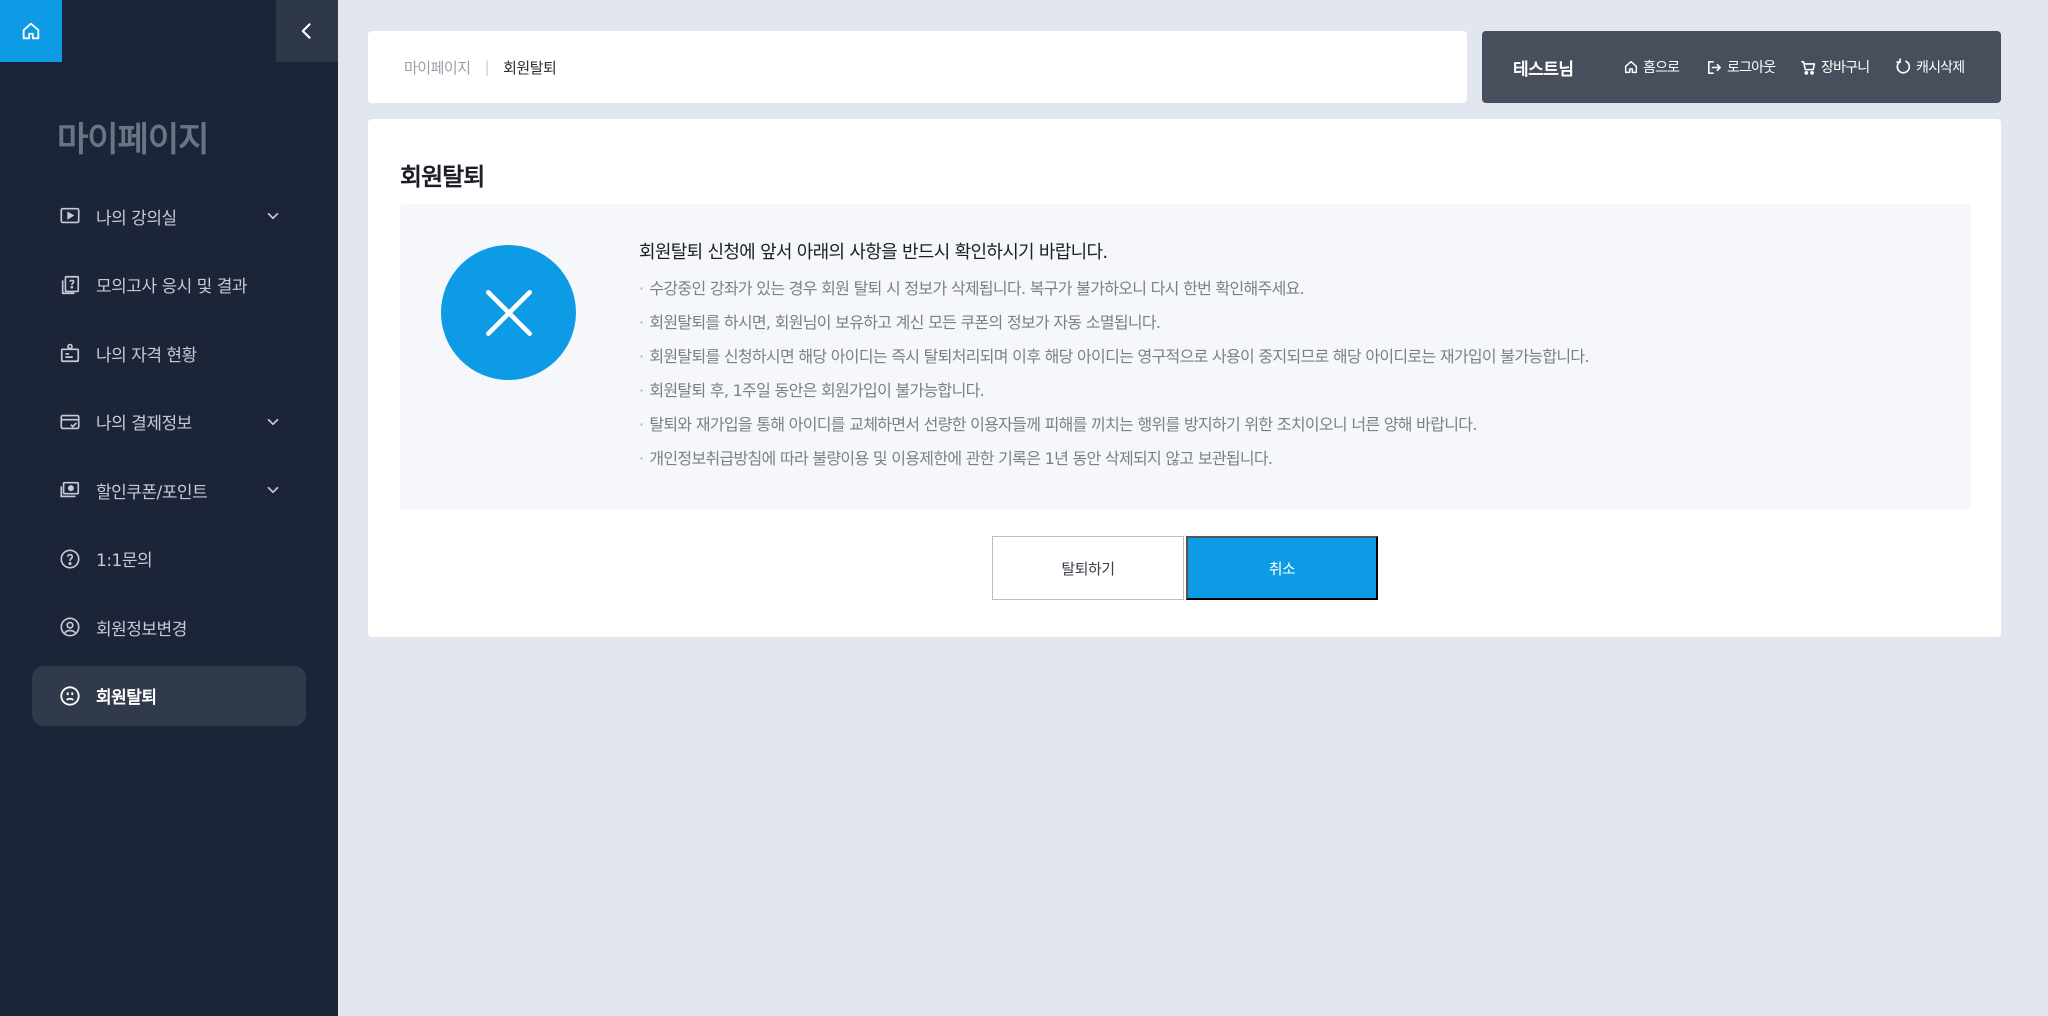  I want to click on user-bar: 테스트님 홈으로 로그아웃 장바구니 캐시삭제, so click(1741, 67).